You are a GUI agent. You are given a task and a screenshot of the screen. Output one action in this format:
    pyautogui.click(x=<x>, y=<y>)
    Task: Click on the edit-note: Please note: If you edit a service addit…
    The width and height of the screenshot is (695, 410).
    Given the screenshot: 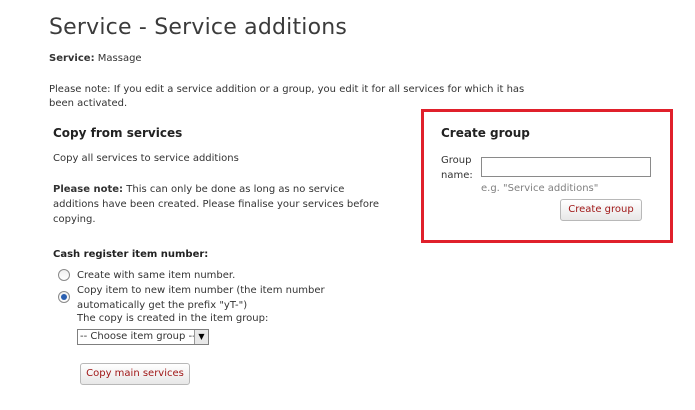 What is the action you would take?
    pyautogui.click(x=287, y=96)
    